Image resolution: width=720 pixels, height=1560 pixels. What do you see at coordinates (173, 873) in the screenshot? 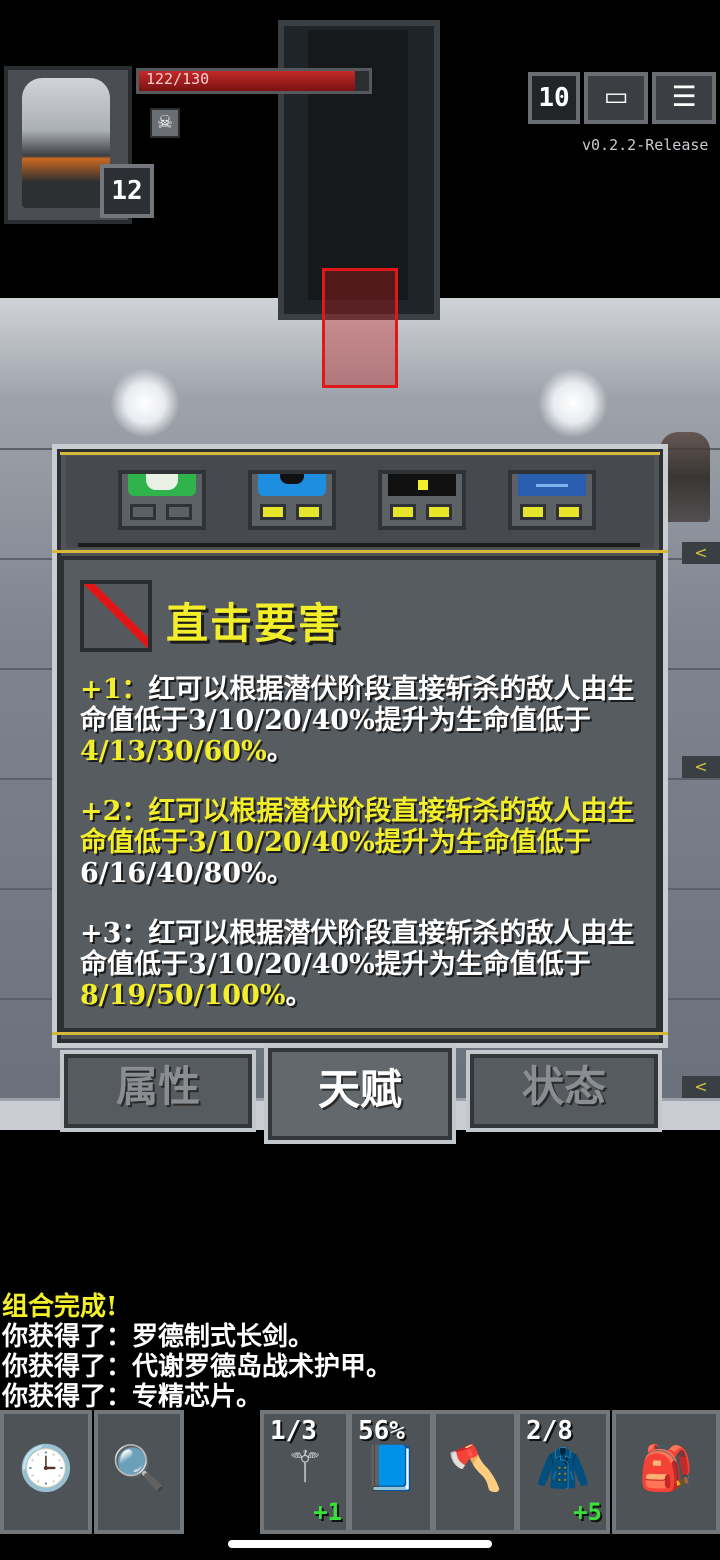
I see `talent-level-values: 6/16/40/80%` at bounding box center [173, 873].